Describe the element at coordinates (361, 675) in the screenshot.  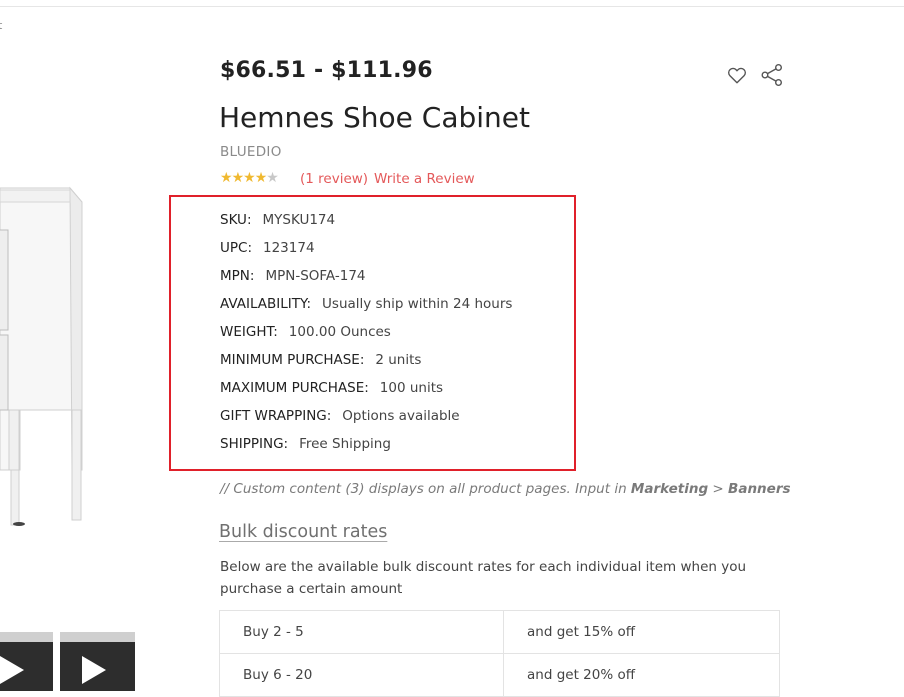
I see `bulk-qty-cell: Buy 6 - 20` at that location.